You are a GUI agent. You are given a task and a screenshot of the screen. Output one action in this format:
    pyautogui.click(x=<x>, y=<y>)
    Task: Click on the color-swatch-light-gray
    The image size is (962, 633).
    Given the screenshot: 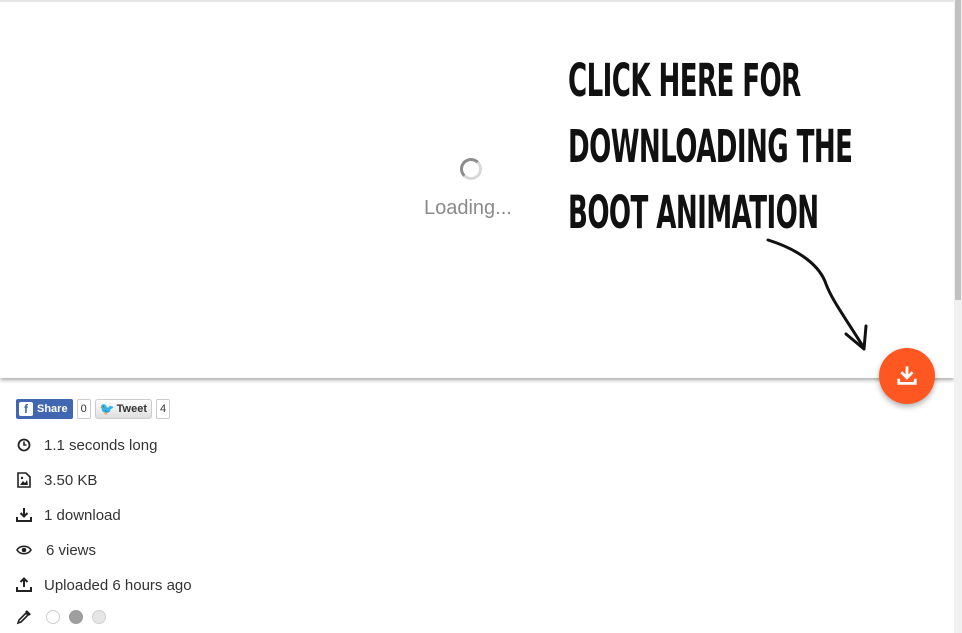 What is the action you would take?
    pyautogui.click(x=99, y=617)
    